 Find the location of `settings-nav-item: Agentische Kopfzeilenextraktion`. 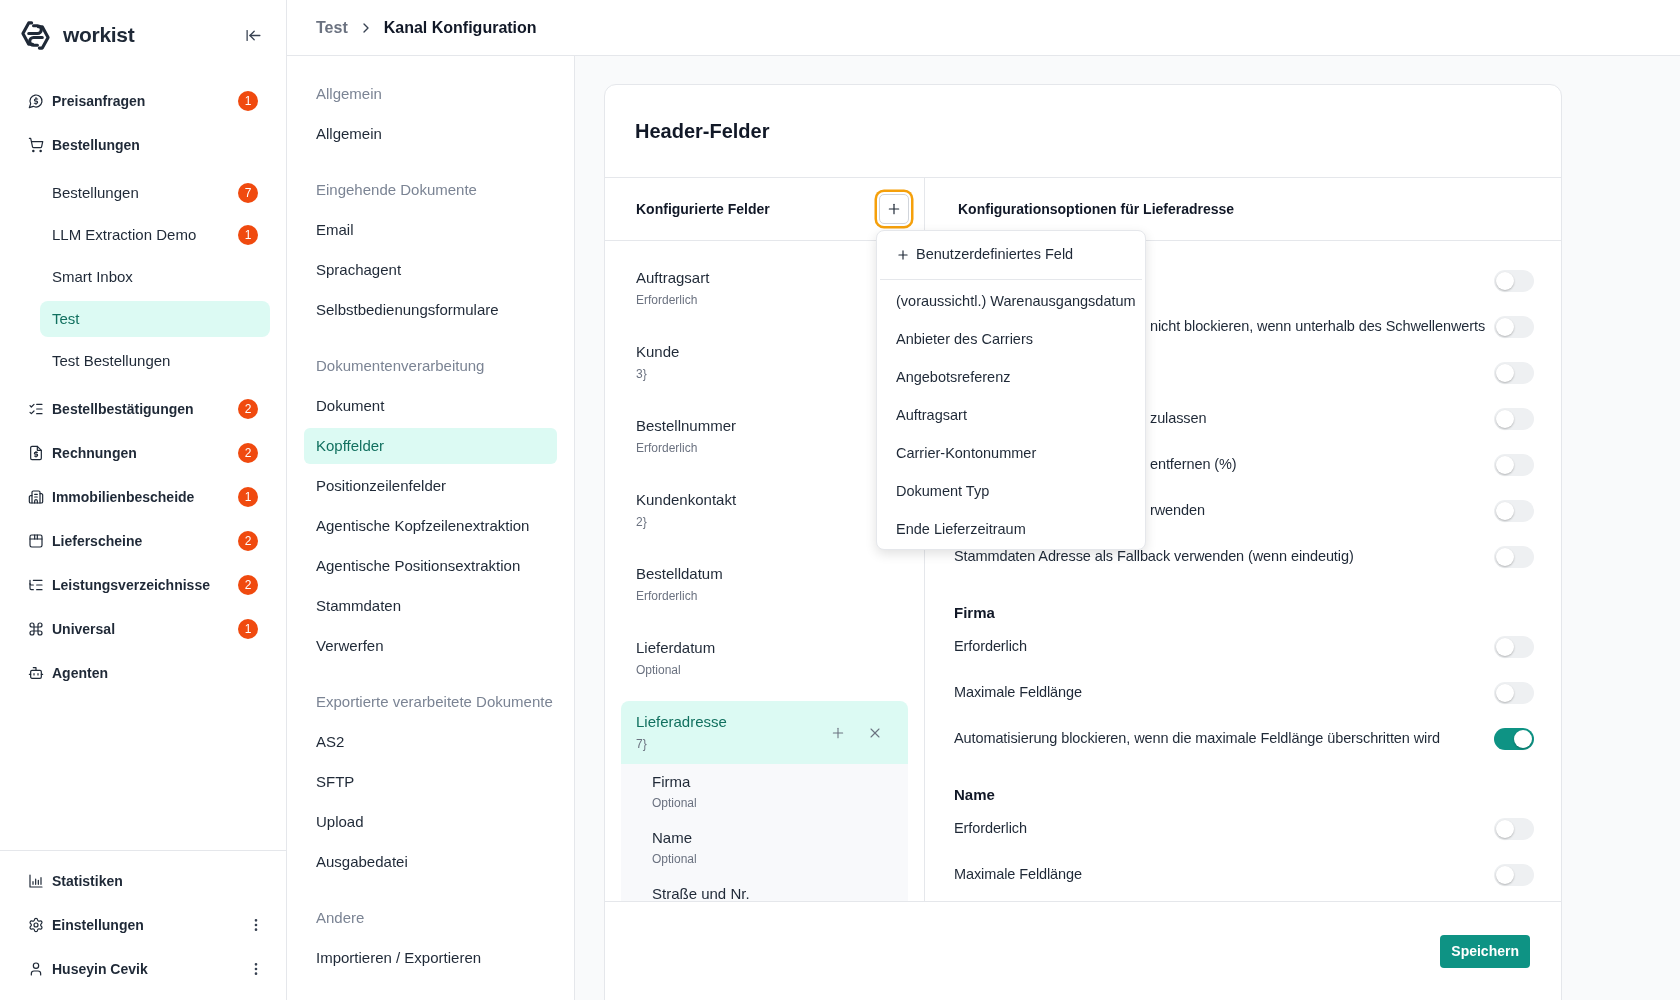

settings-nav-item: Agentische Kopfzeilenextraktion is located at coordinates (430, 526).